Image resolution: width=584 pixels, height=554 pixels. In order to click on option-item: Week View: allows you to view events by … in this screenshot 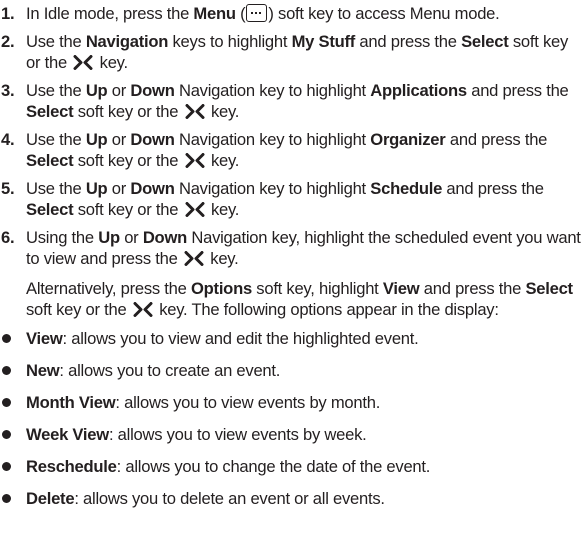, I will do `click(292, 434)`.